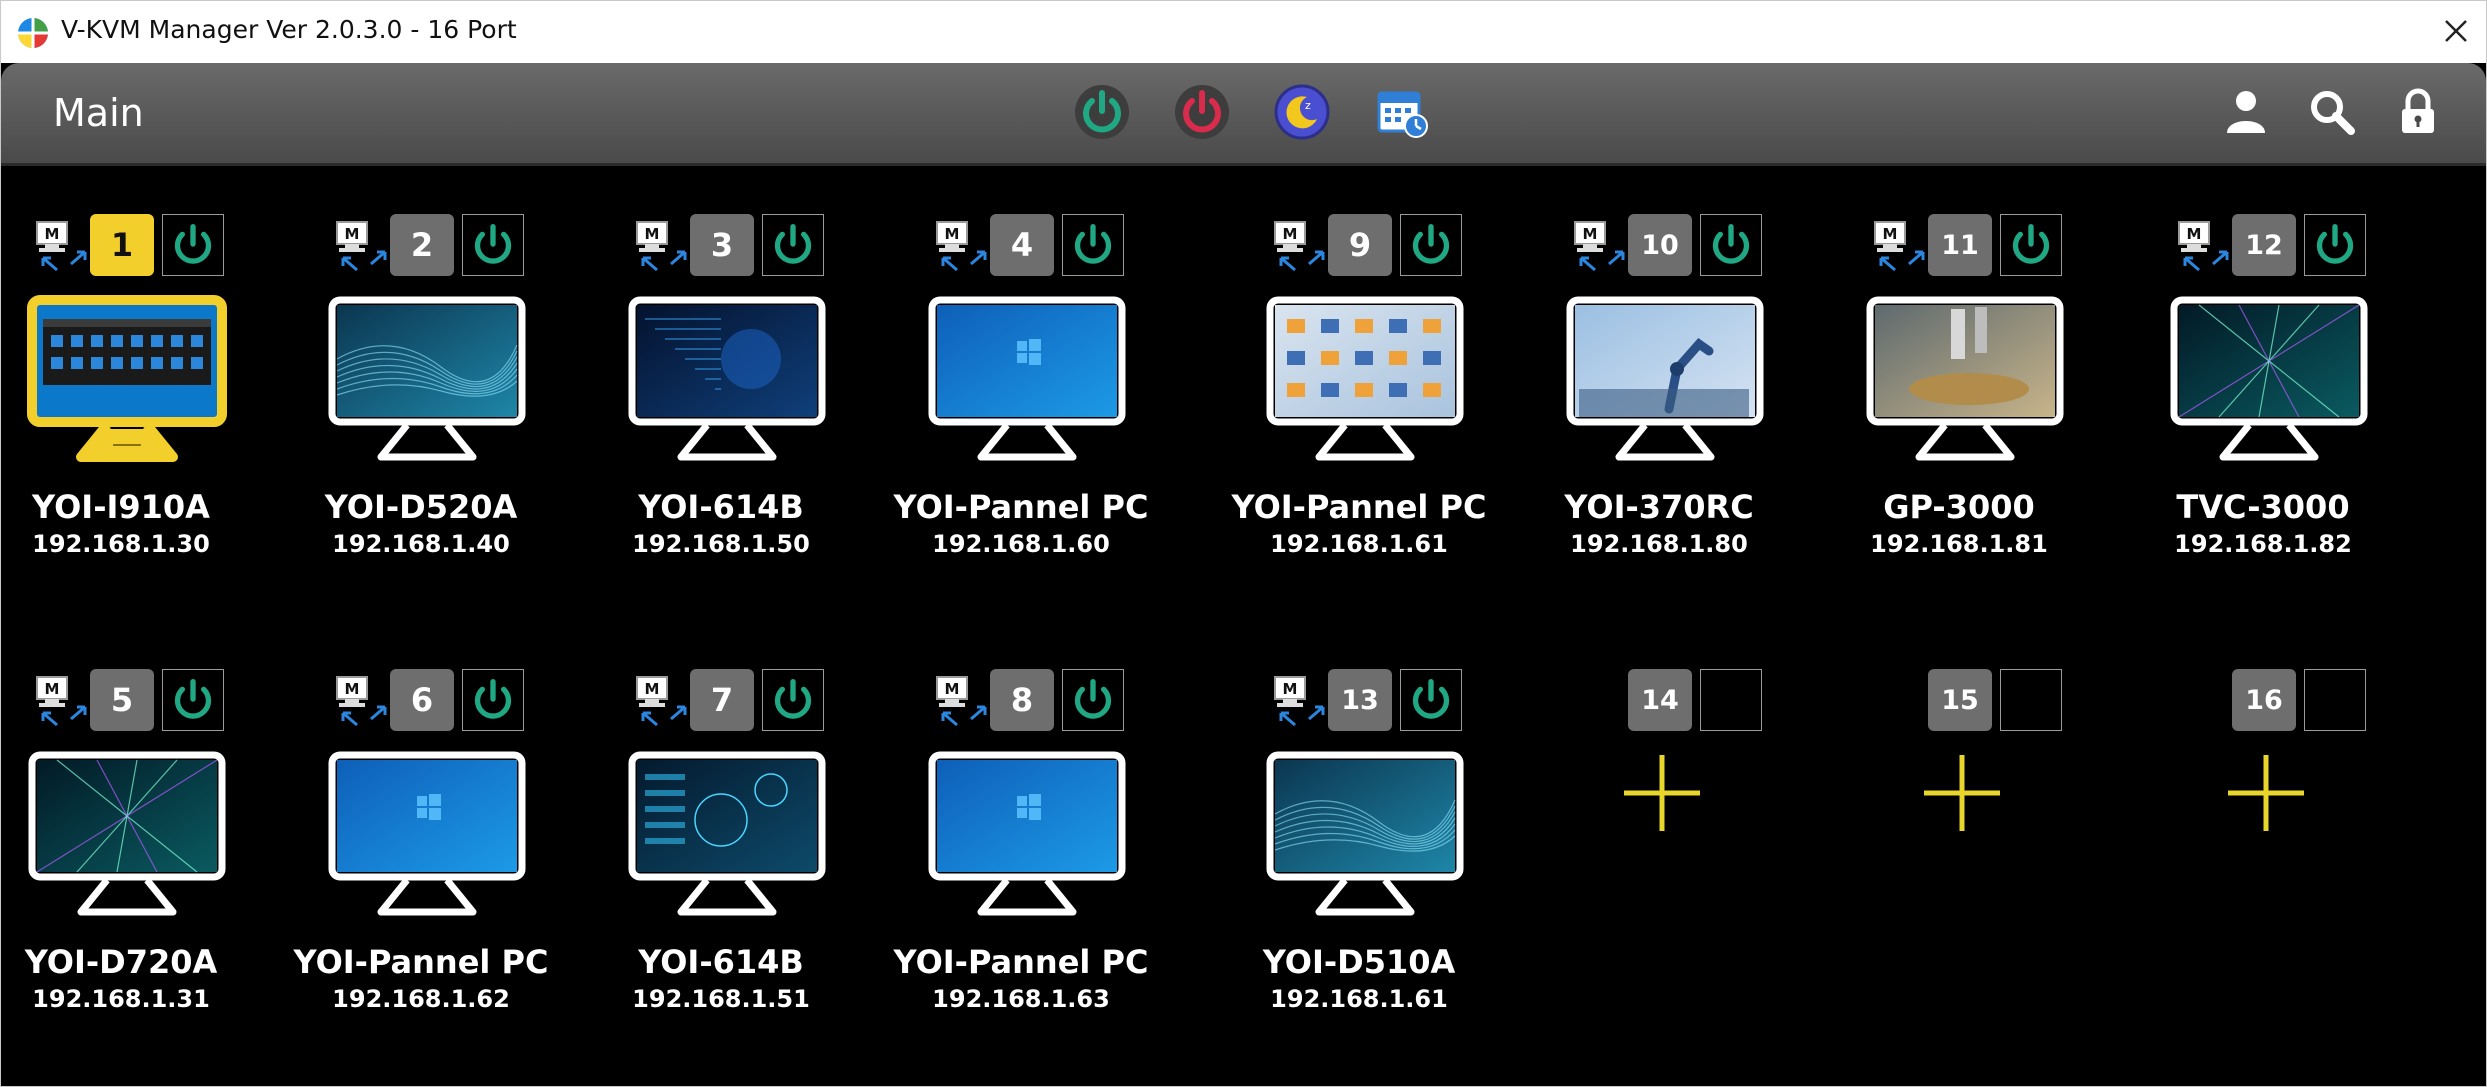 The image size is (2487, 1087). What do you see at coordinates (121, 999) in the screenshot?
I see `device-ip: 192.168.1.31` at bounding box center [121, 999].